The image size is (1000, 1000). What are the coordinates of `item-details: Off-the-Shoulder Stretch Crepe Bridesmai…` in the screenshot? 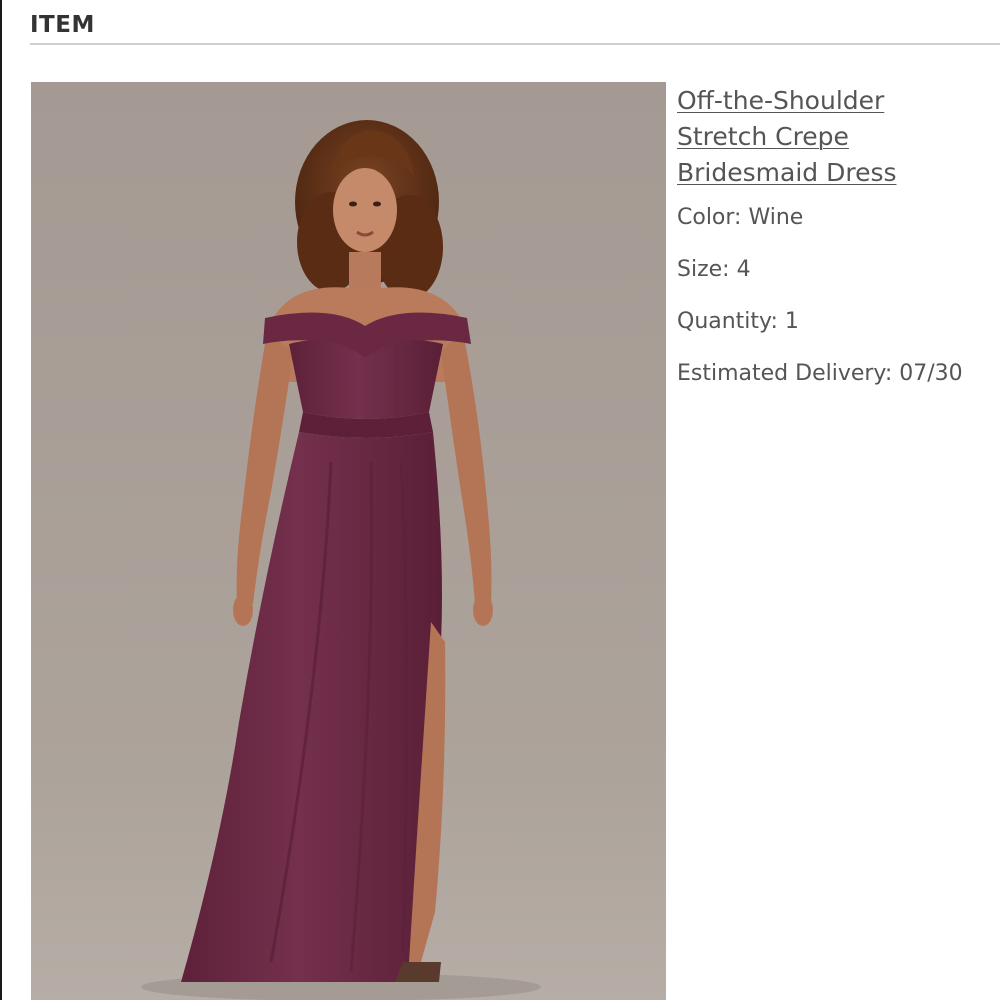 It's located at (838, 234).